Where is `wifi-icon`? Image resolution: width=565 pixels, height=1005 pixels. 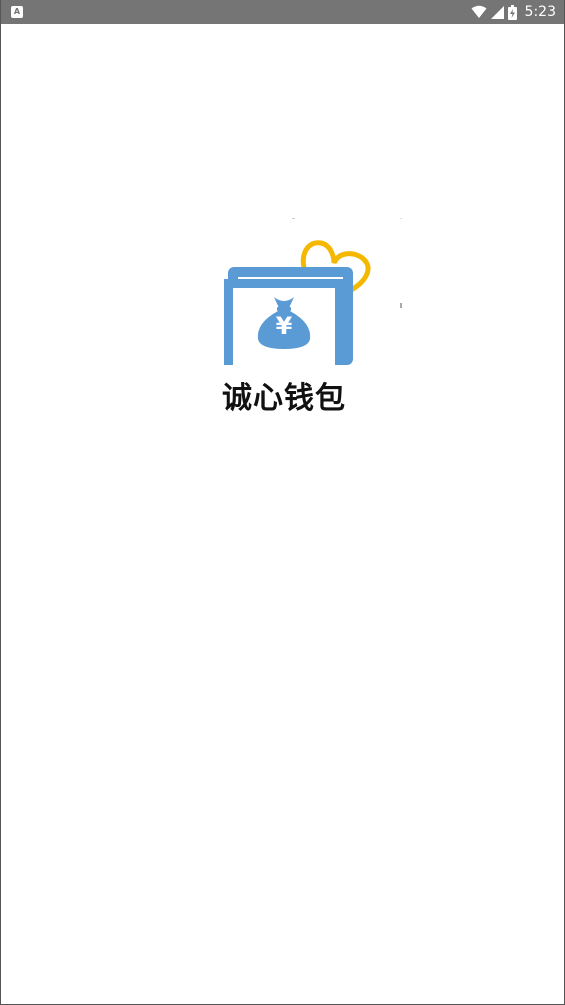 wifi-icon is located at coordinates (479, 11).